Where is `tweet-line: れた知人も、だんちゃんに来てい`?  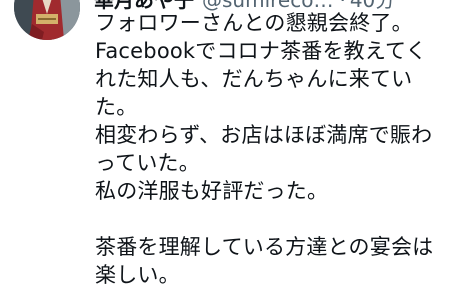 tweet-line: れた知人も、だんちゃんに来てい is located at coordinates (254, 79).